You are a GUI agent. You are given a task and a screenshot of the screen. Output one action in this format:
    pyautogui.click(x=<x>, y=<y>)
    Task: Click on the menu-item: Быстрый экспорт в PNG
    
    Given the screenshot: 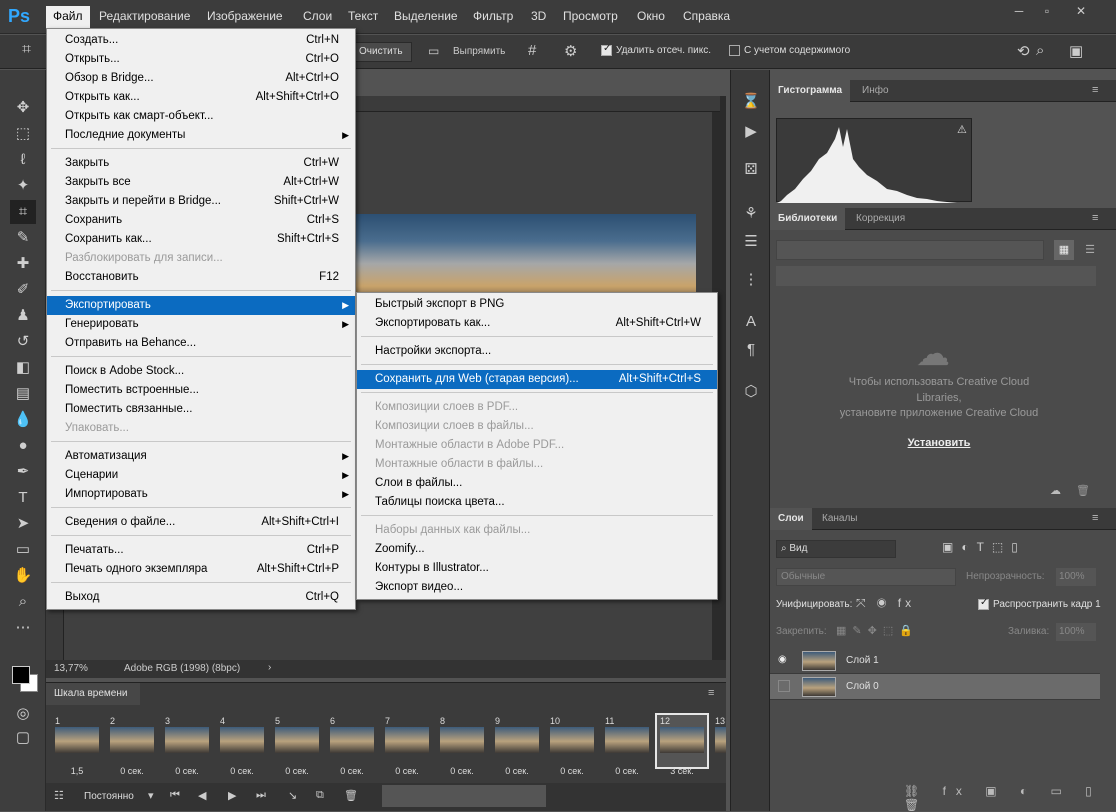 What is the action you would take?
    pyautogui.click(x=537, y=304)
    